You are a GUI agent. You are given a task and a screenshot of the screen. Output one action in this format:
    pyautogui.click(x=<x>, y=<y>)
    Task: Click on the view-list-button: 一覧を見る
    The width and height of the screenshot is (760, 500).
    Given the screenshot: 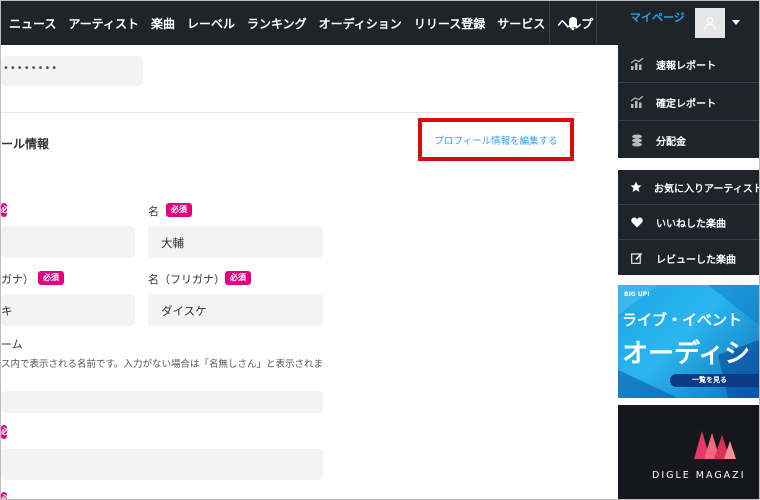 What is the action you would take?
    pyautogui.click(x=714, y=380)
    